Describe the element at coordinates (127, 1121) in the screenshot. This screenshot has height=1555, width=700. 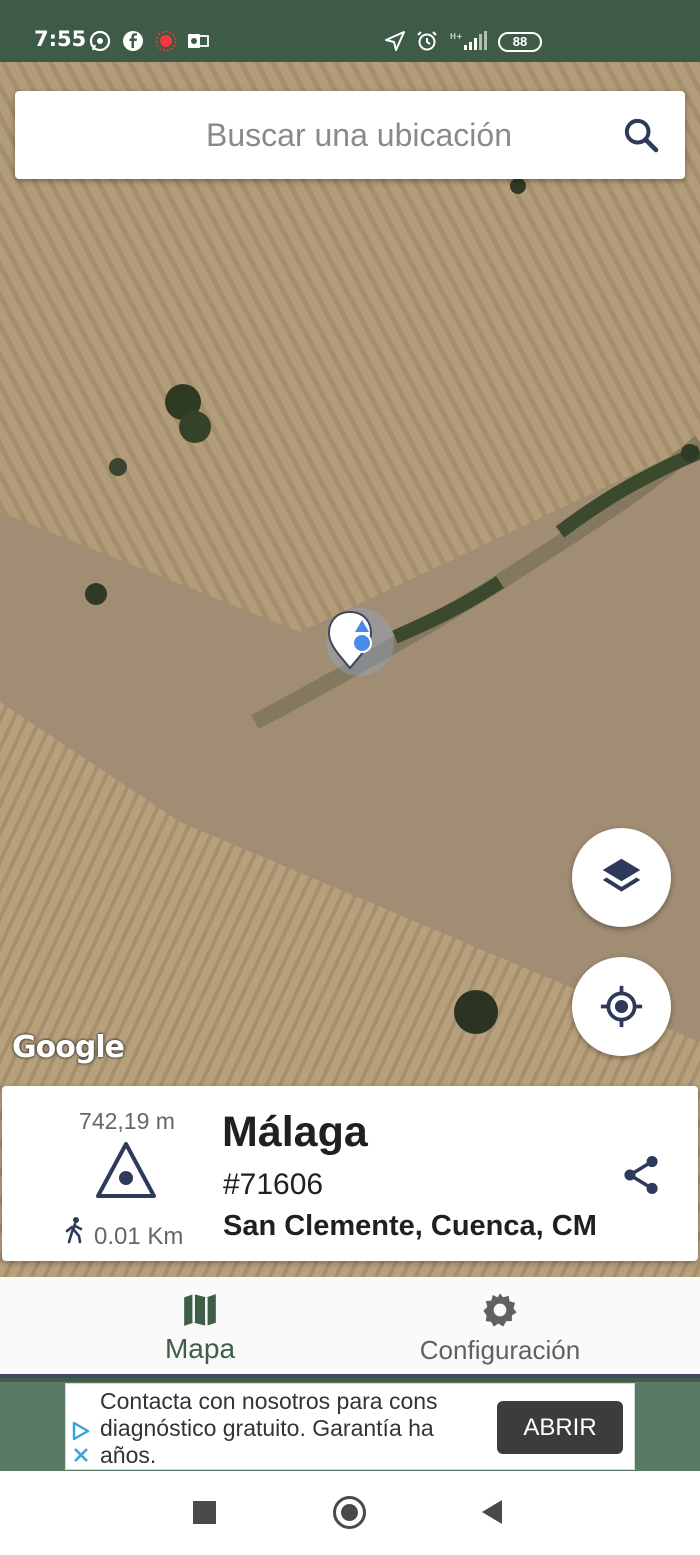
I see `elevation-value: 742,19 m` at that location.